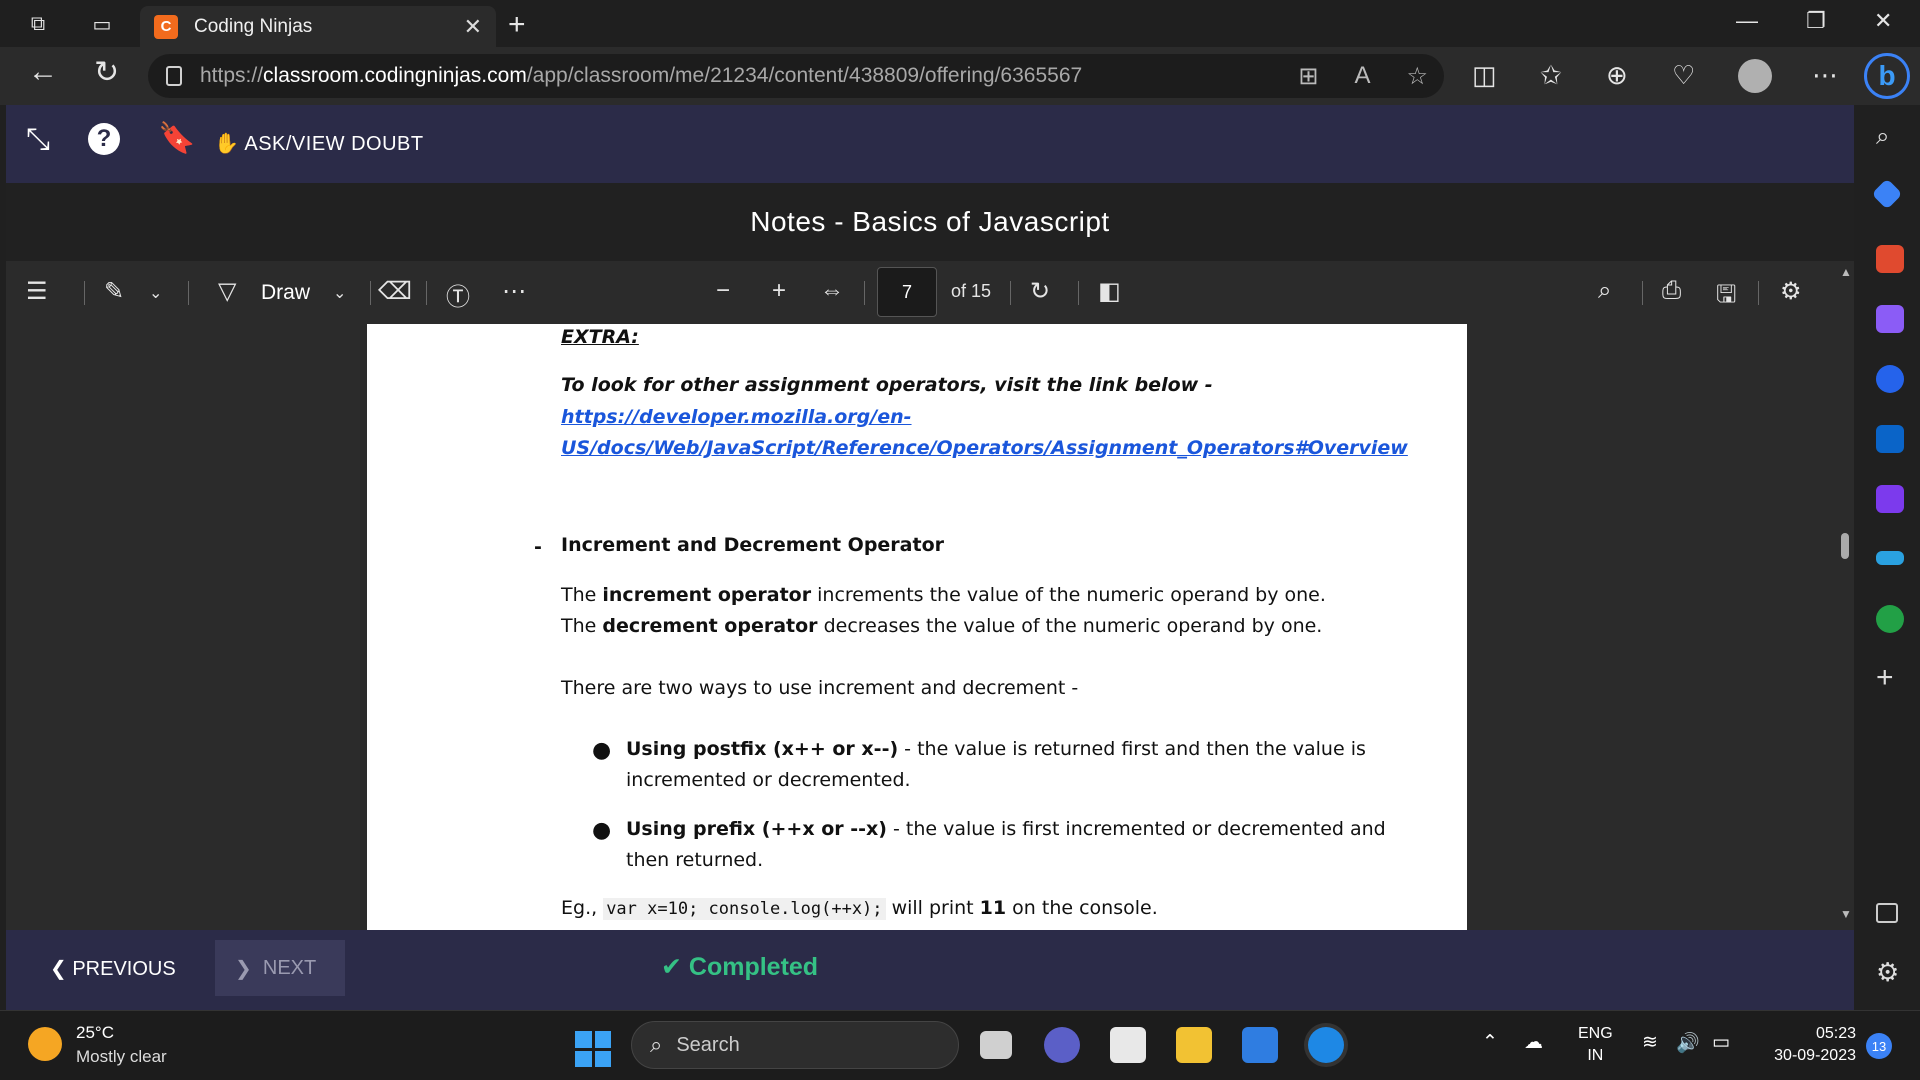 This screenshot has width=1920, height=1080. Describe the element at coordinates (318, 26) in the screenshot. I see `tab-coding-ninjas: C Coding Ninjas ✕` at that location.